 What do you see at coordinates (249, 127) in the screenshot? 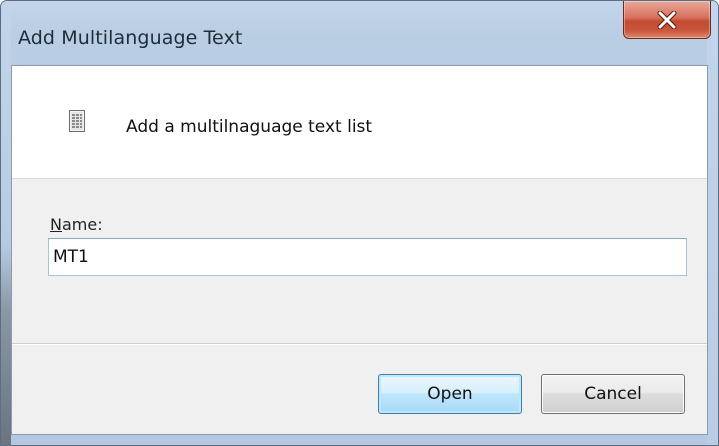
I see `header-instruction: Add a multilnaguage text list` at bounding box center [249, 127].